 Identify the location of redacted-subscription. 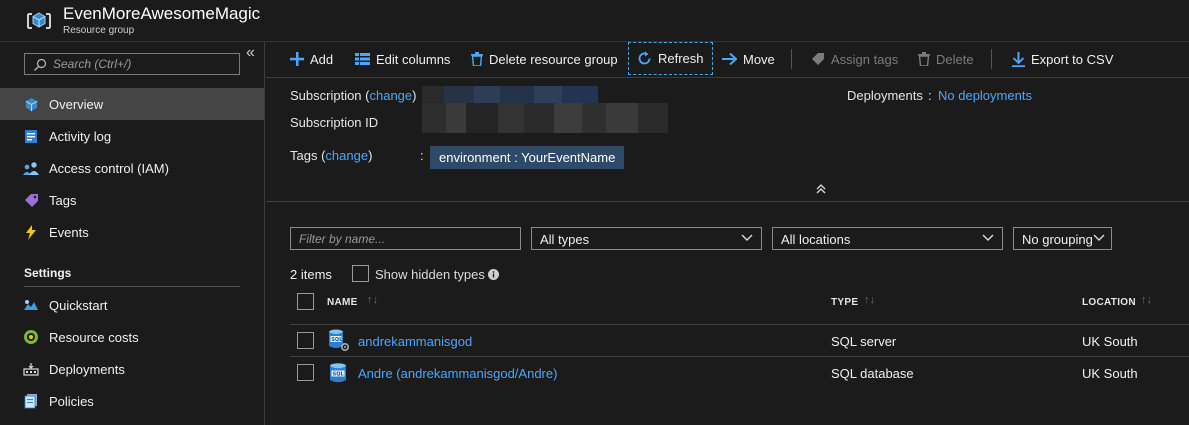
(510, 95).